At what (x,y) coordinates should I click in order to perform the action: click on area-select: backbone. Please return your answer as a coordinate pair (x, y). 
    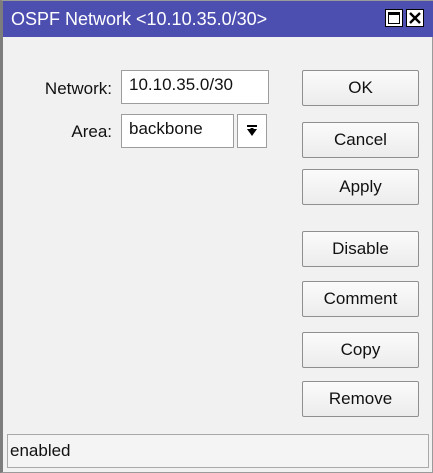
    Looking at the image, I should click on (177, 131).